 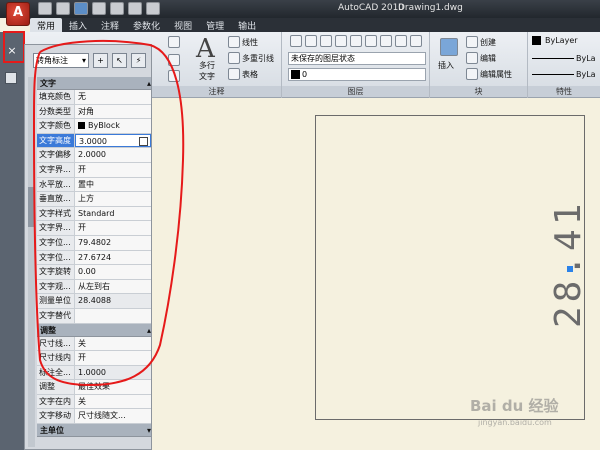 What do you see at coordinates (143, 141) in the screenshot?
I see `calculator-icon` at bounding box center [143, 141].